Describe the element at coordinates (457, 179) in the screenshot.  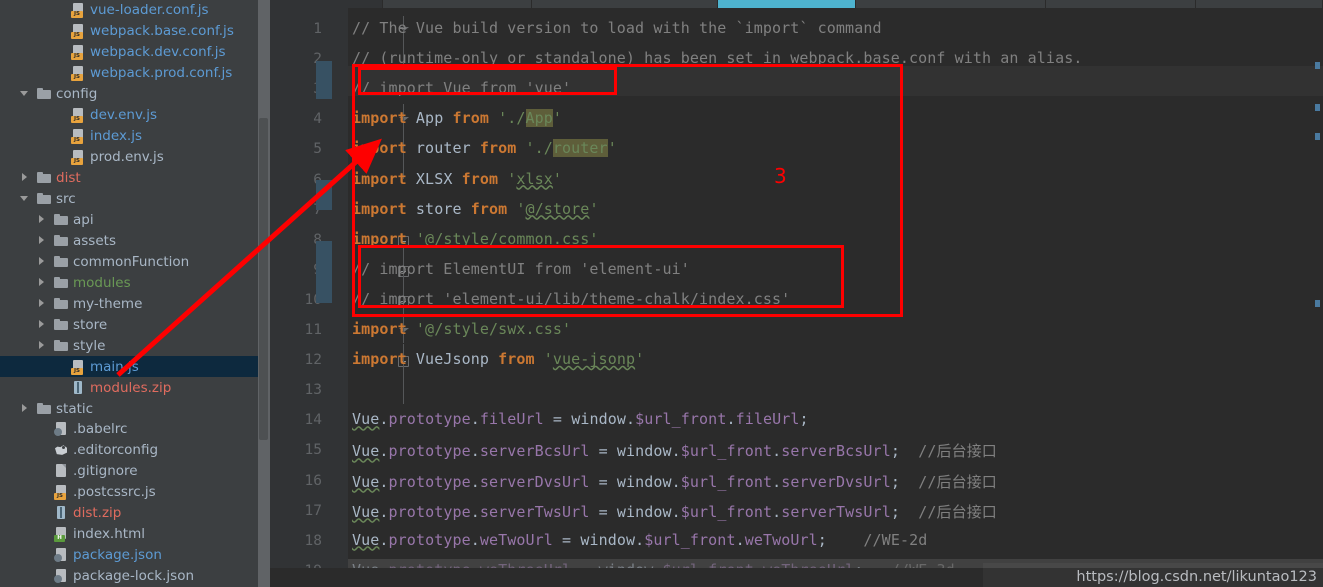
I see `code-line: import XLSX from 'xlsx'` at that location.